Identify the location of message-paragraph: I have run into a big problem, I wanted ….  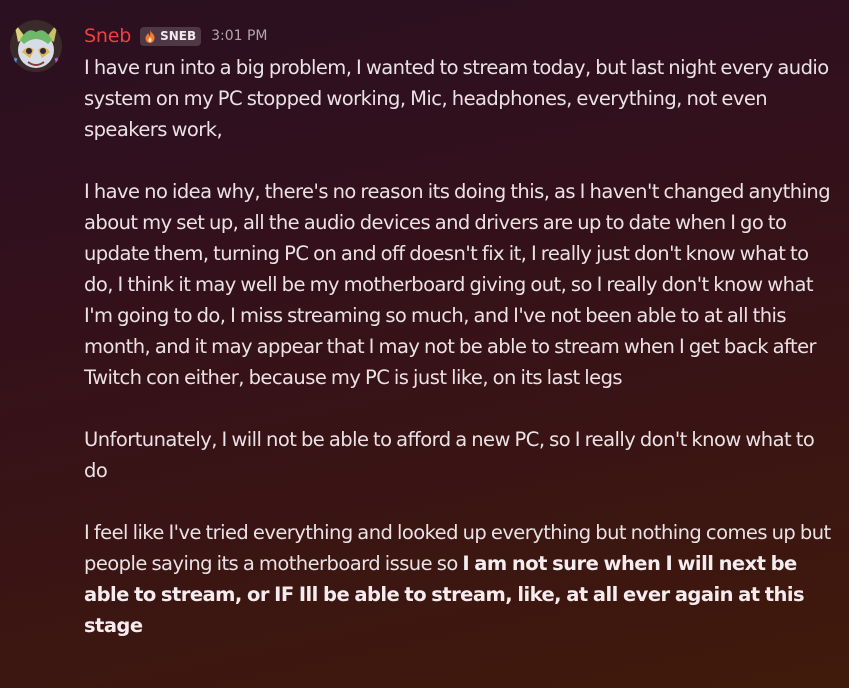
(459, 98).